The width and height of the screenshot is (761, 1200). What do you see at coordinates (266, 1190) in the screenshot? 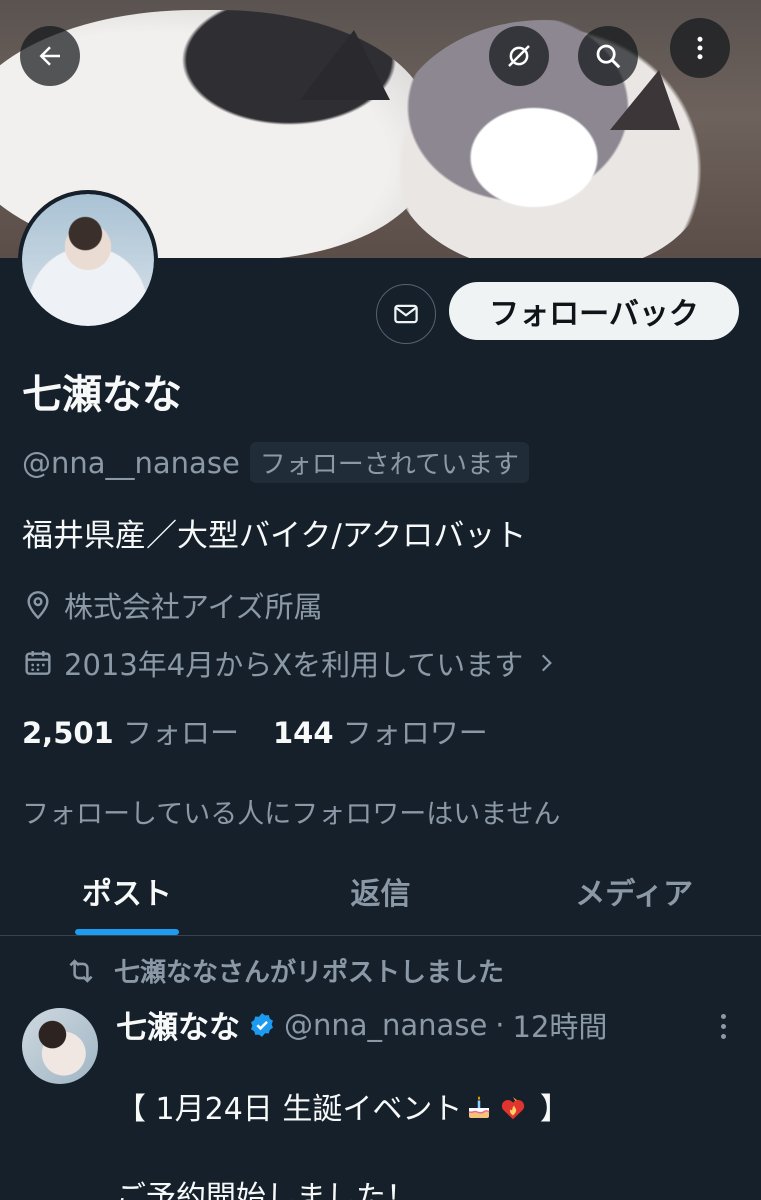
I see `post-text-line-2: ご予約開始しました！` at bounding box center [266, 1190].